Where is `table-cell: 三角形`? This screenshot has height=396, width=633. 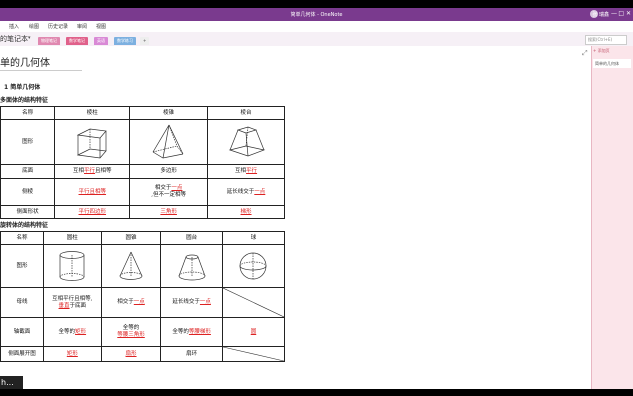
table-cell: 三角形 is located at coordinates (169, 212).